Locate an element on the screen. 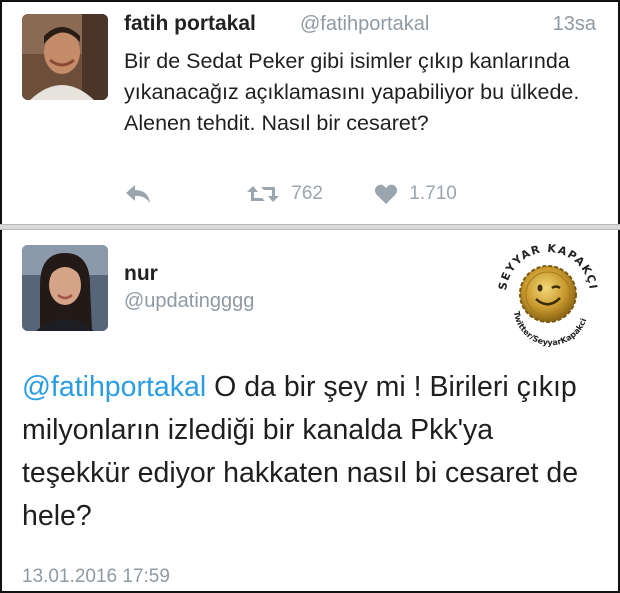 The width and height of the screenshot is (620, 593). tweet2-author-name: nur is located at coordinates (141, 274).